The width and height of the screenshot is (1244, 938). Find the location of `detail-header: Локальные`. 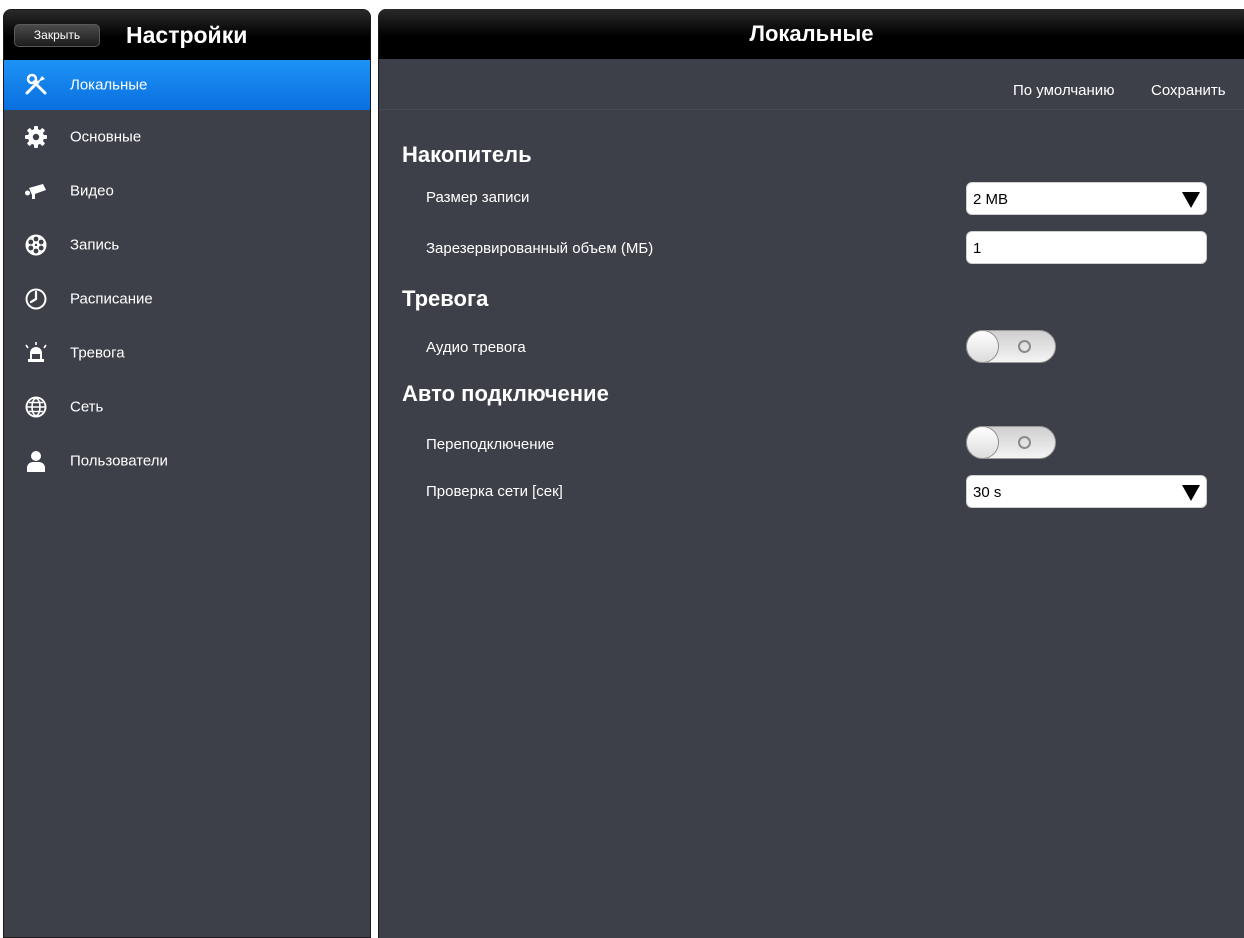

detail-header: Локальные is located at coordinates (811, 34).